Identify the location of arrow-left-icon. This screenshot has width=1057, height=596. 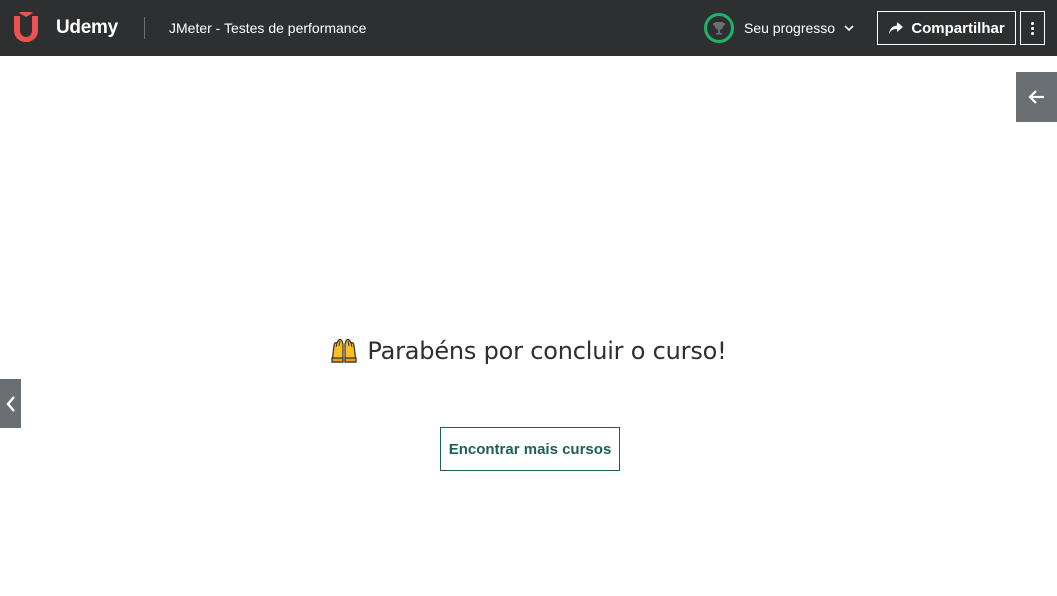
(1035, 97).